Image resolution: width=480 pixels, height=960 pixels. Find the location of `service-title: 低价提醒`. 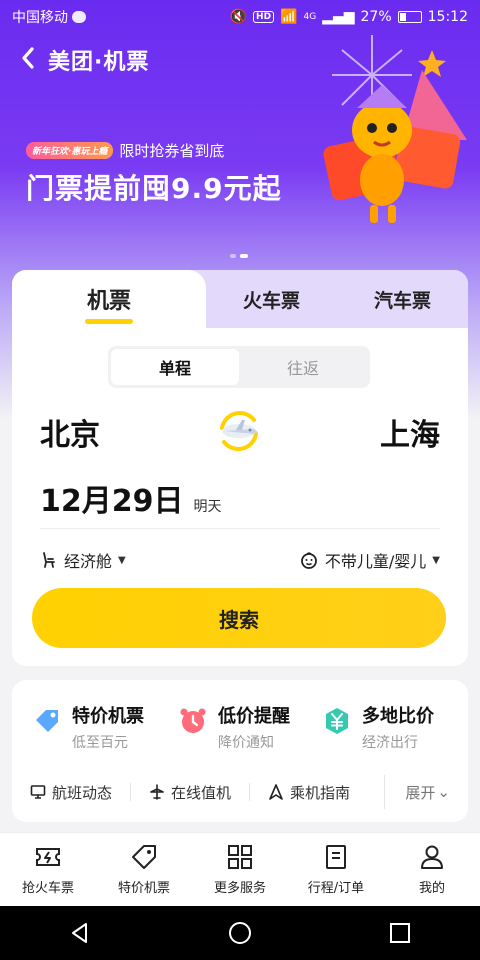

service-title: 低价提醒 is located at coordinates (254, 716).